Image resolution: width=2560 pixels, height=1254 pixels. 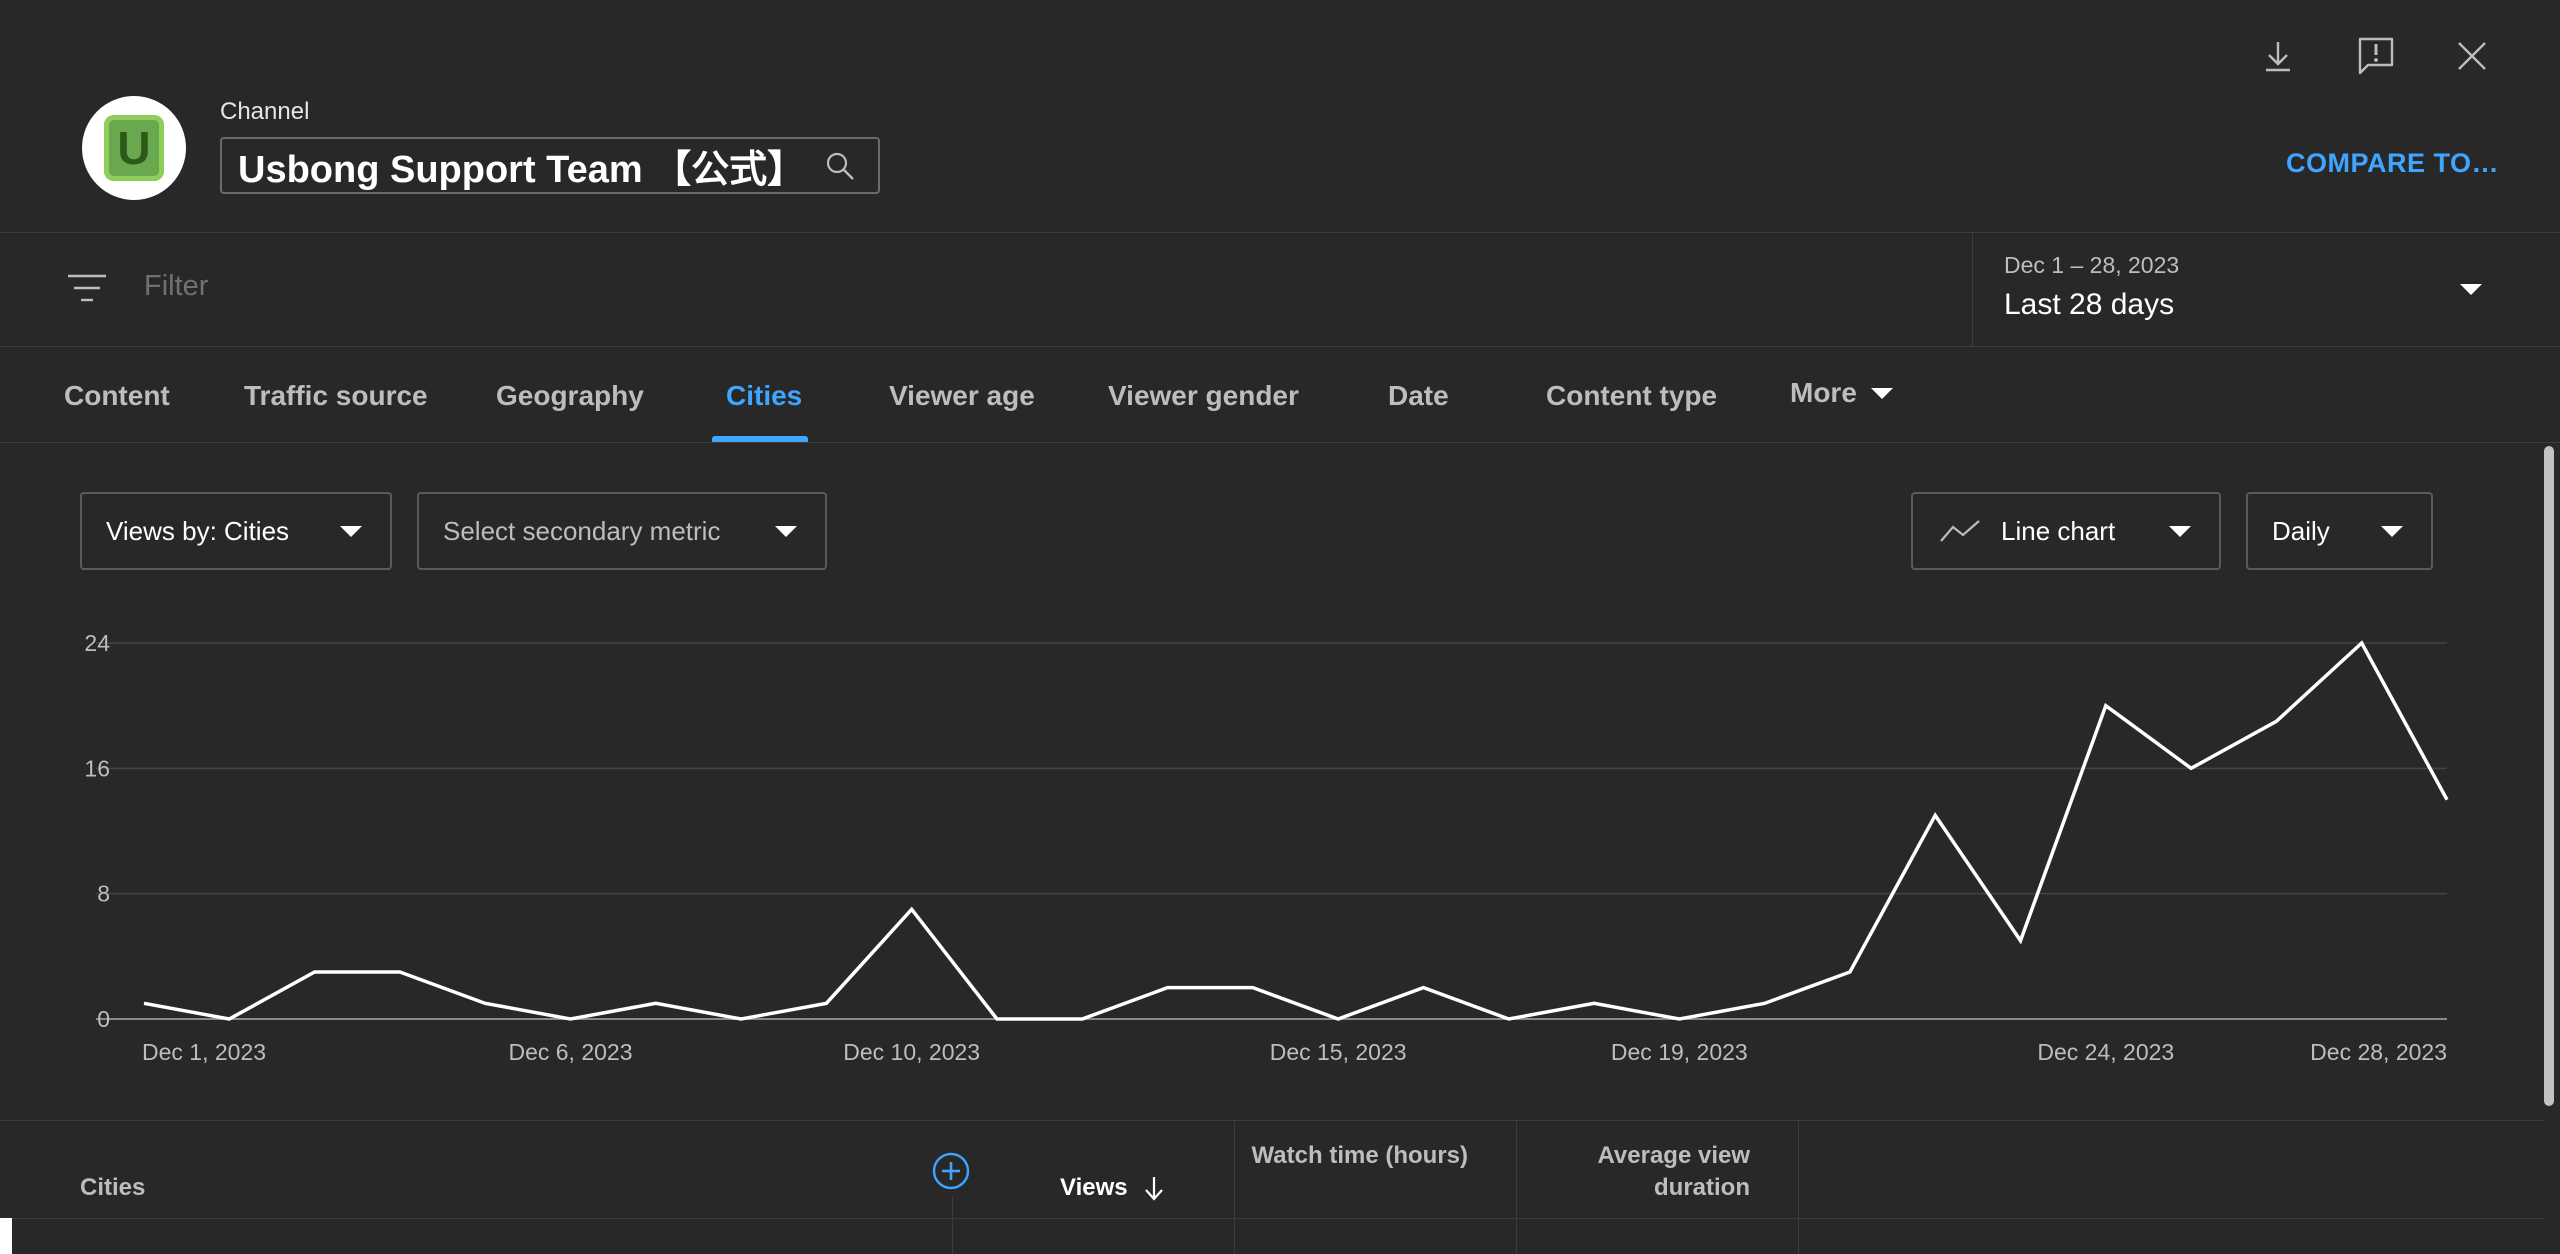 What do you see at coordinates (97, 768) in the screenshot?
I see `y-tick-label: 16` at bounding box center [97, 768].